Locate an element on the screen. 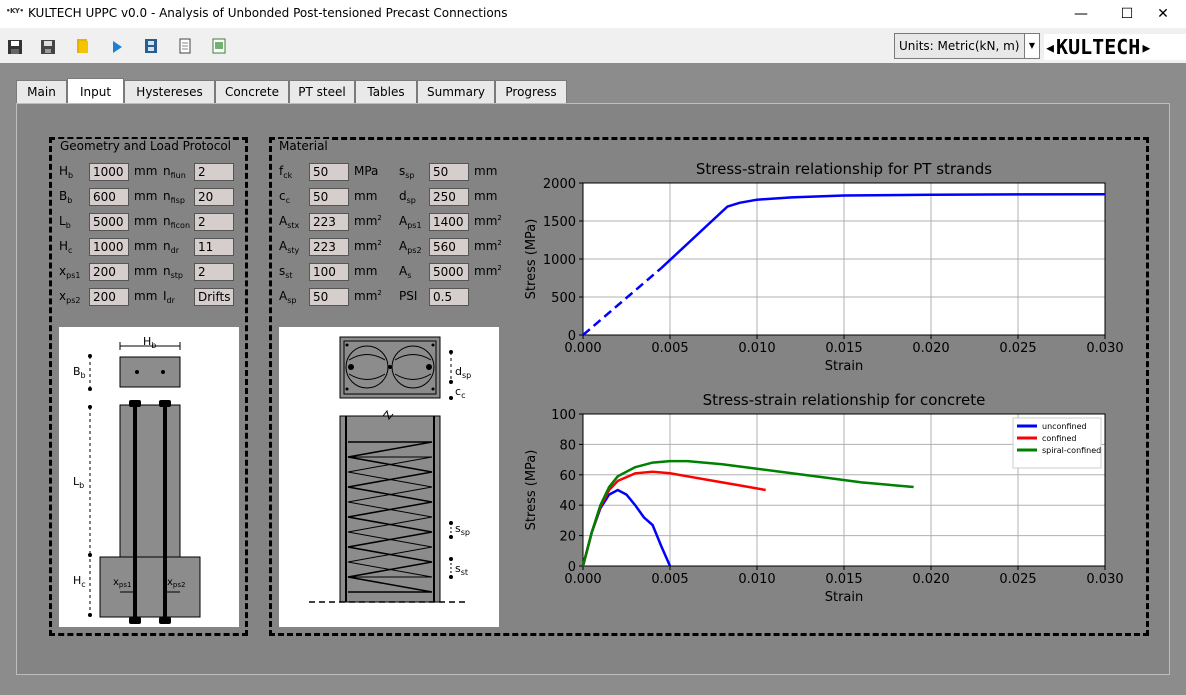 Image resolution: width=1186 pixels, height=695 pixels. mat-input-1-a: 50 is located at coordinates (329, 197).